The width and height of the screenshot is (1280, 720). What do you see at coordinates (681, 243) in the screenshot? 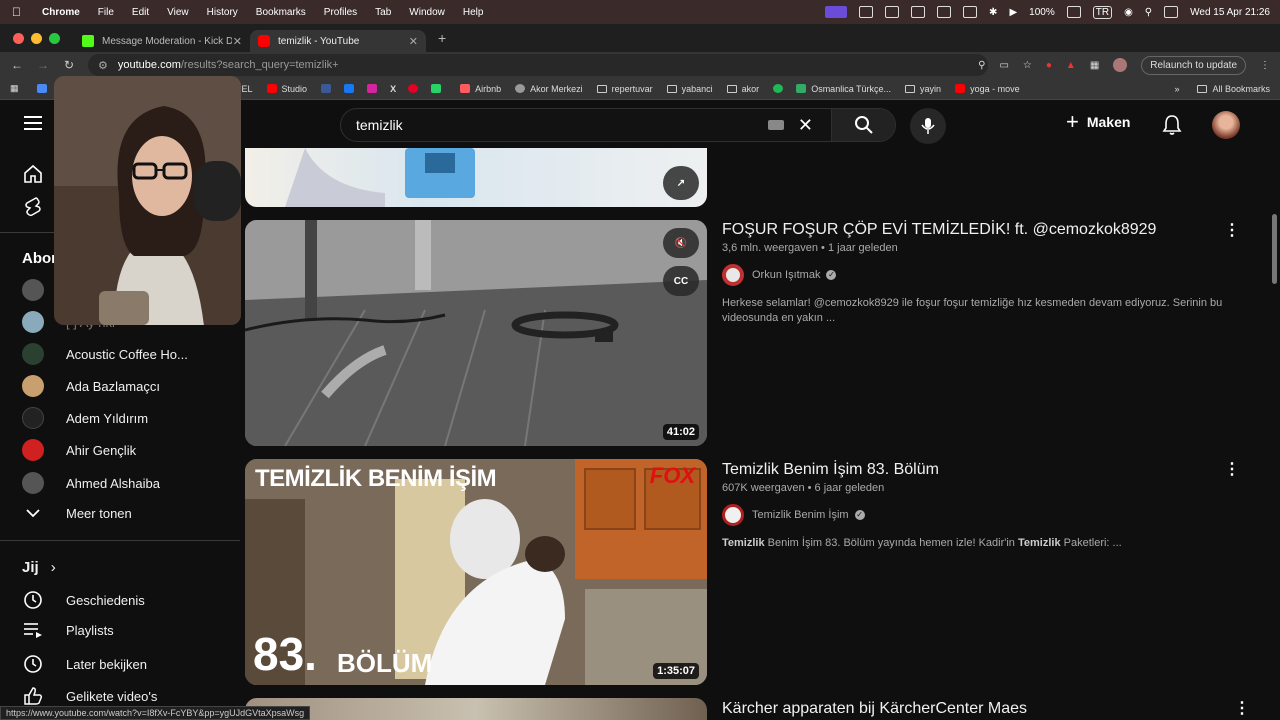
I see `mute-icon: 🔇` at bounding box center [681, 243].